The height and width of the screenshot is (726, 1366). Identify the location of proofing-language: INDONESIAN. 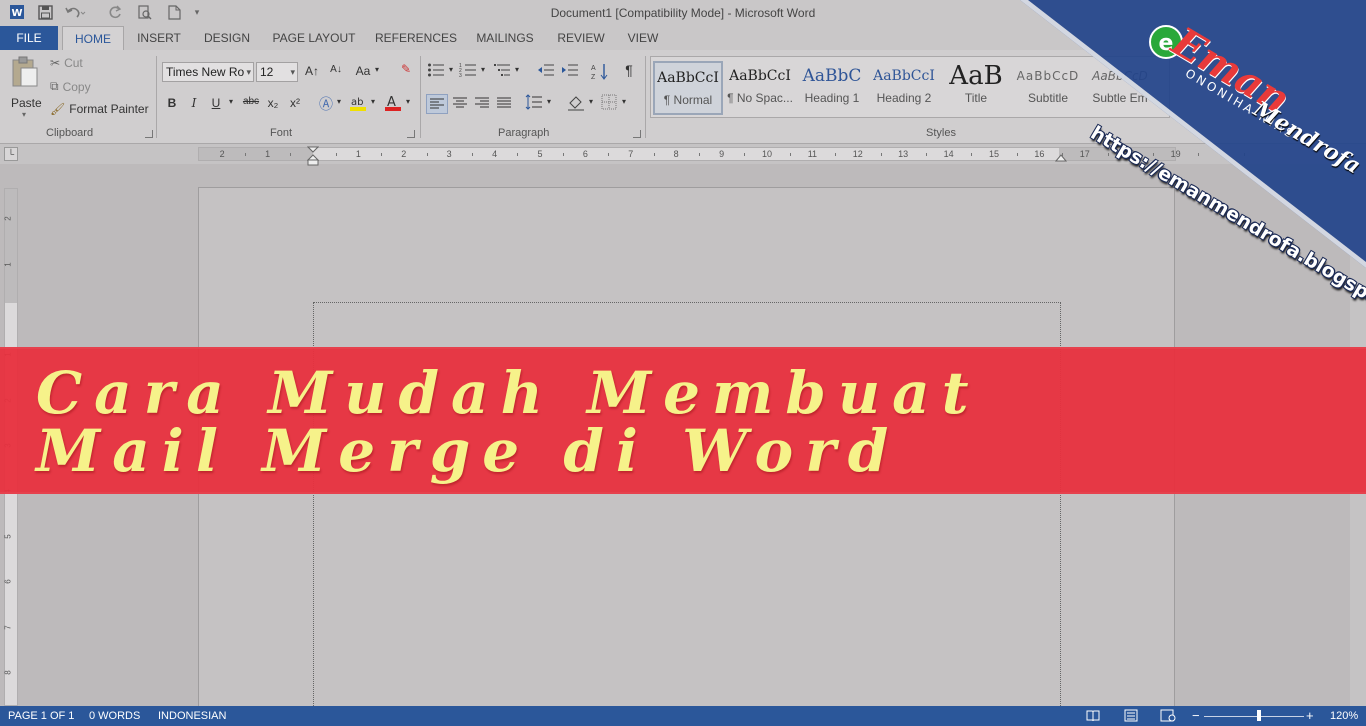
(192, 716).